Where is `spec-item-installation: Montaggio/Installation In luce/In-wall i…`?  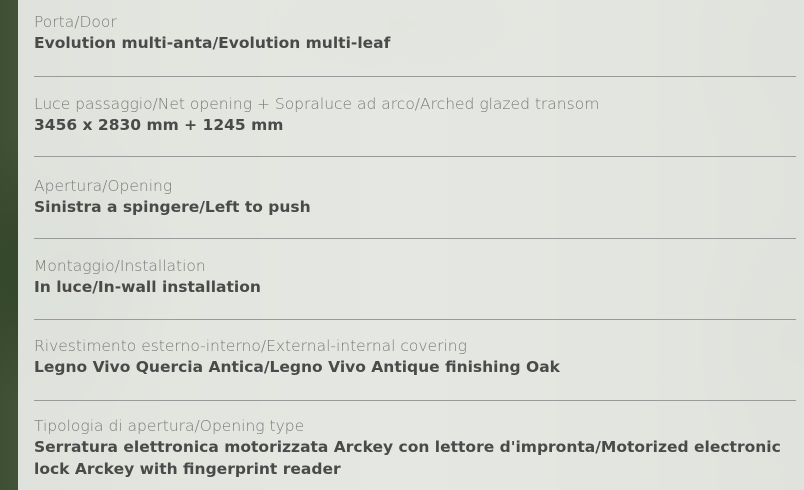 spec-item-installation: Montaggio/Installation In luce/In-wall i… is located at coordinates (415, 288).